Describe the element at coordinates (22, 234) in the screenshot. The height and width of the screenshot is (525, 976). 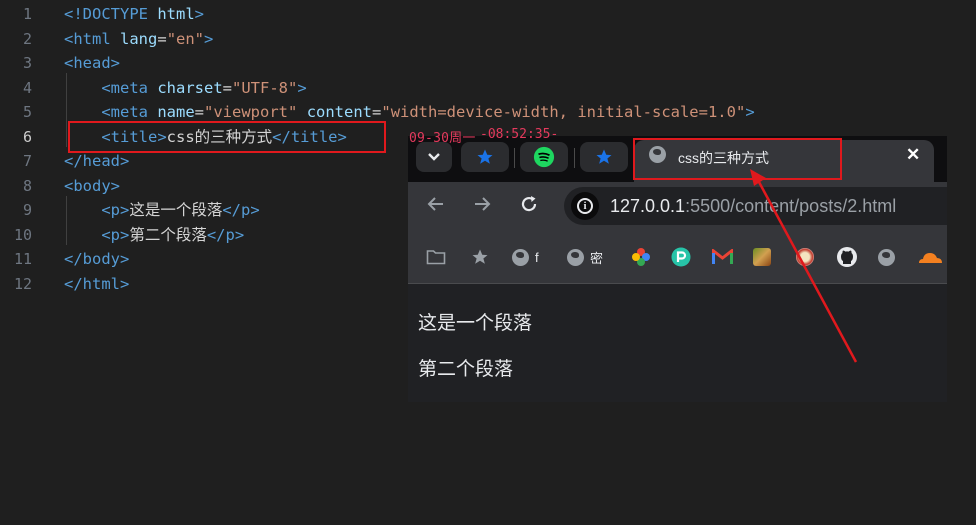
I see `line-number: 10` at that location.